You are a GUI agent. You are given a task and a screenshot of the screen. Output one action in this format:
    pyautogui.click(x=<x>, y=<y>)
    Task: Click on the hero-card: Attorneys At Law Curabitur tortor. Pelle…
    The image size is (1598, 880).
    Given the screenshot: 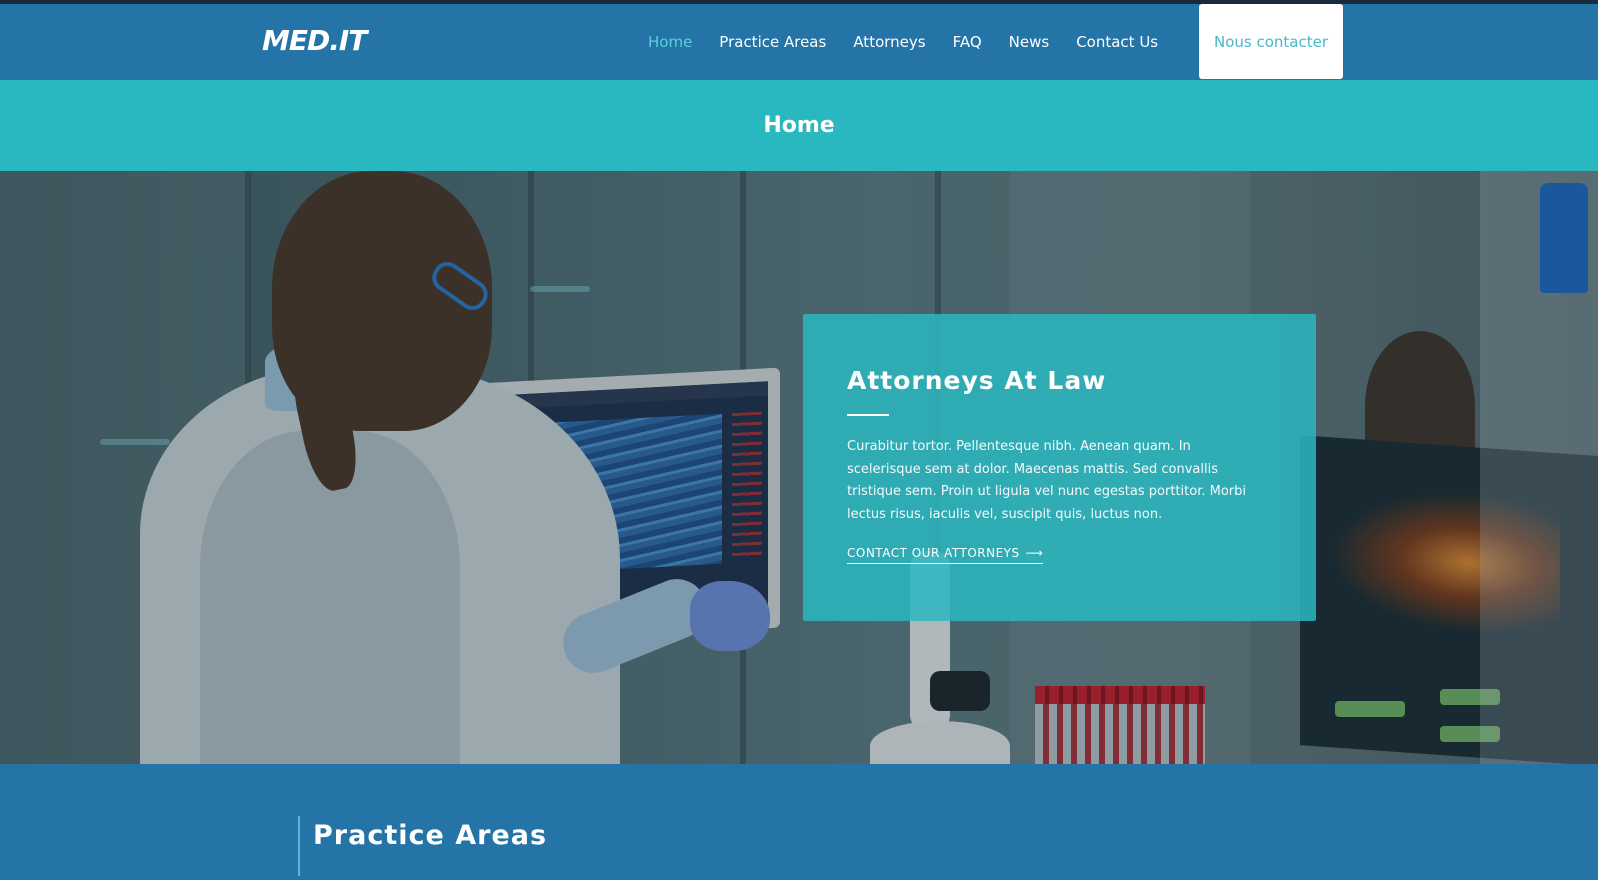 What is the action you would take?
    pyautogui.click(x=1059, y=467)
    